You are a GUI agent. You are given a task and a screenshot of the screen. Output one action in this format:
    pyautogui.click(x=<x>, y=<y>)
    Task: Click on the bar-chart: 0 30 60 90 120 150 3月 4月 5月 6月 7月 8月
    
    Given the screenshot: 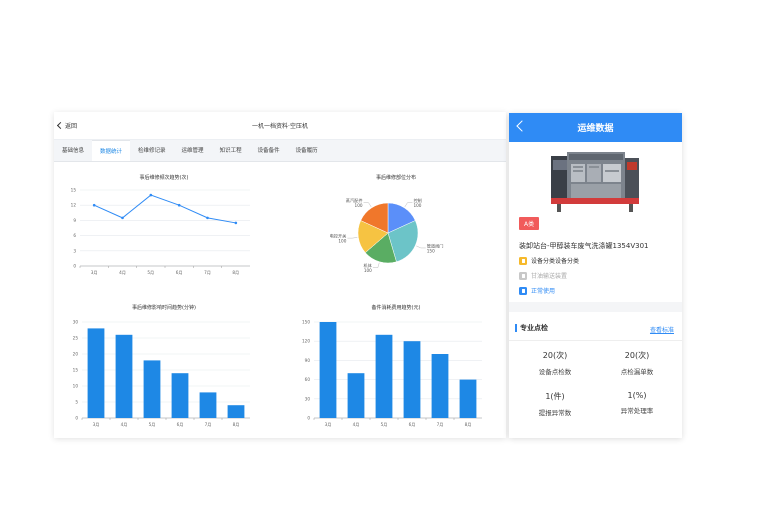 What is the action you would take?
    pyautogui.click(x=392, y=374)
    